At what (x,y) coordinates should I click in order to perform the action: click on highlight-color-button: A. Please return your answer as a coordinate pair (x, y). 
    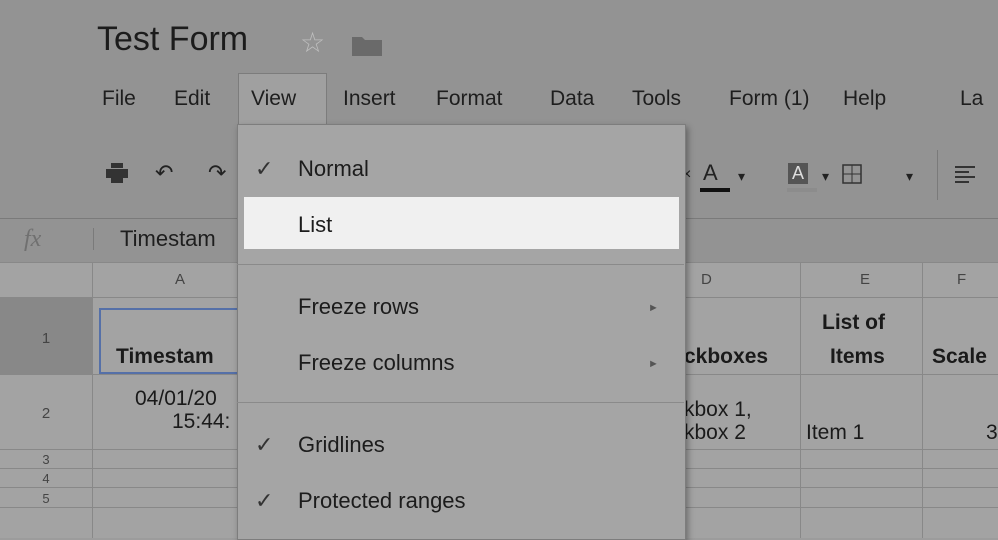
    Looking at the image, I should click on (798, 173).